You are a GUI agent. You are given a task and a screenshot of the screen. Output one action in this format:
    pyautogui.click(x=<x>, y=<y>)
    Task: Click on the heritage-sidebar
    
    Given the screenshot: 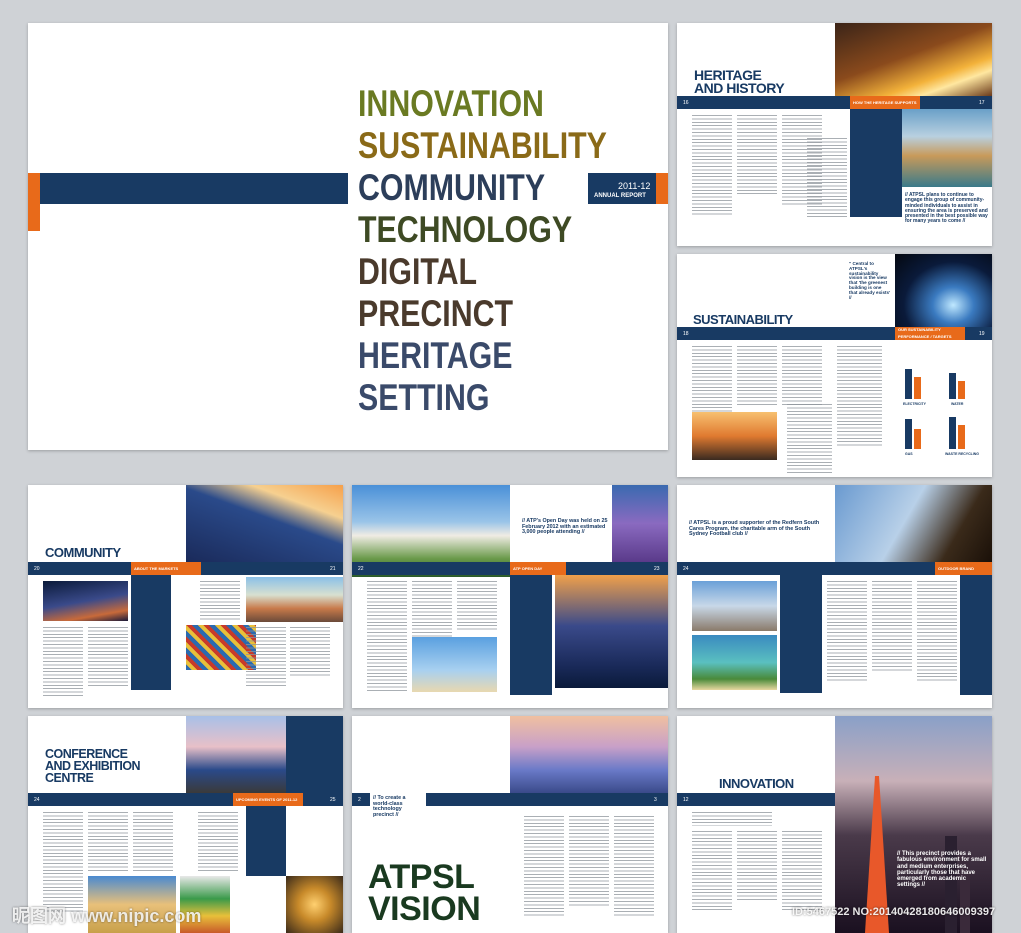 What is the action you would take?
    pyautogui.click(x=876, y=163)
    